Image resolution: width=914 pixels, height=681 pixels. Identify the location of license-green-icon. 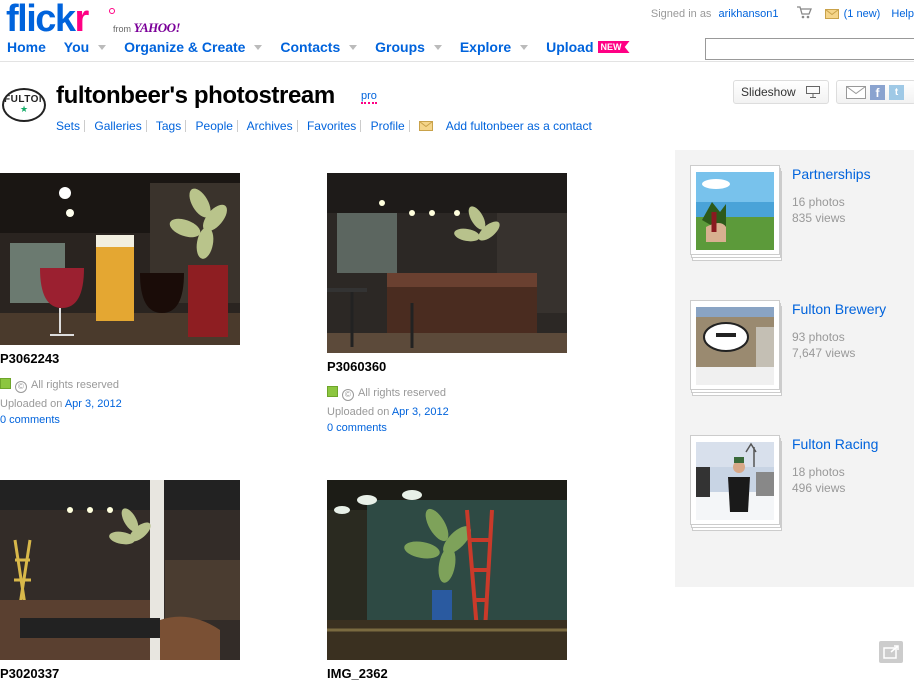
(5, 383).